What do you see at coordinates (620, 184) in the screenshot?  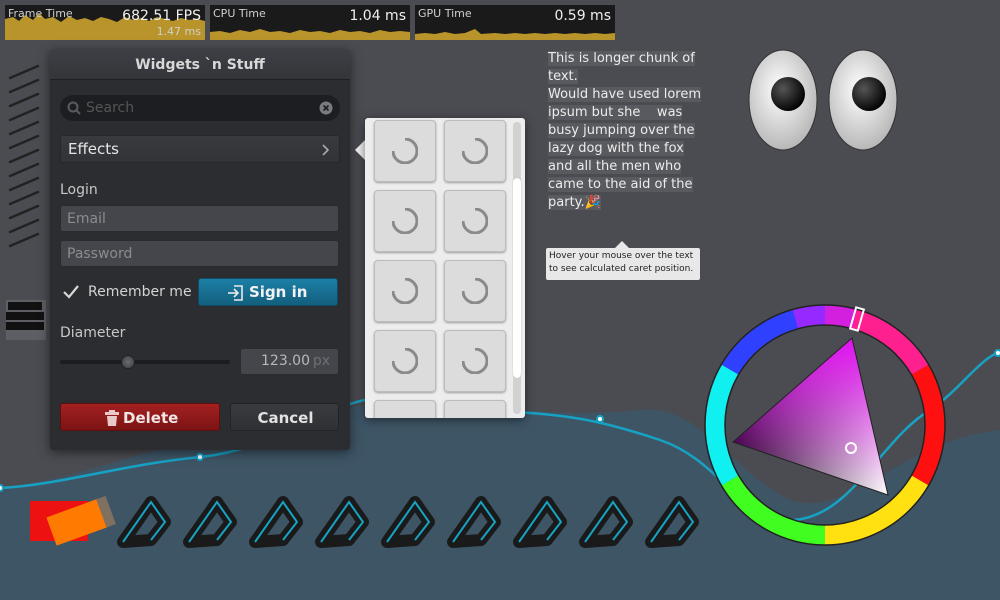 I see `paragraph-line: came to the aid of the` at bounding box center [620, 184].